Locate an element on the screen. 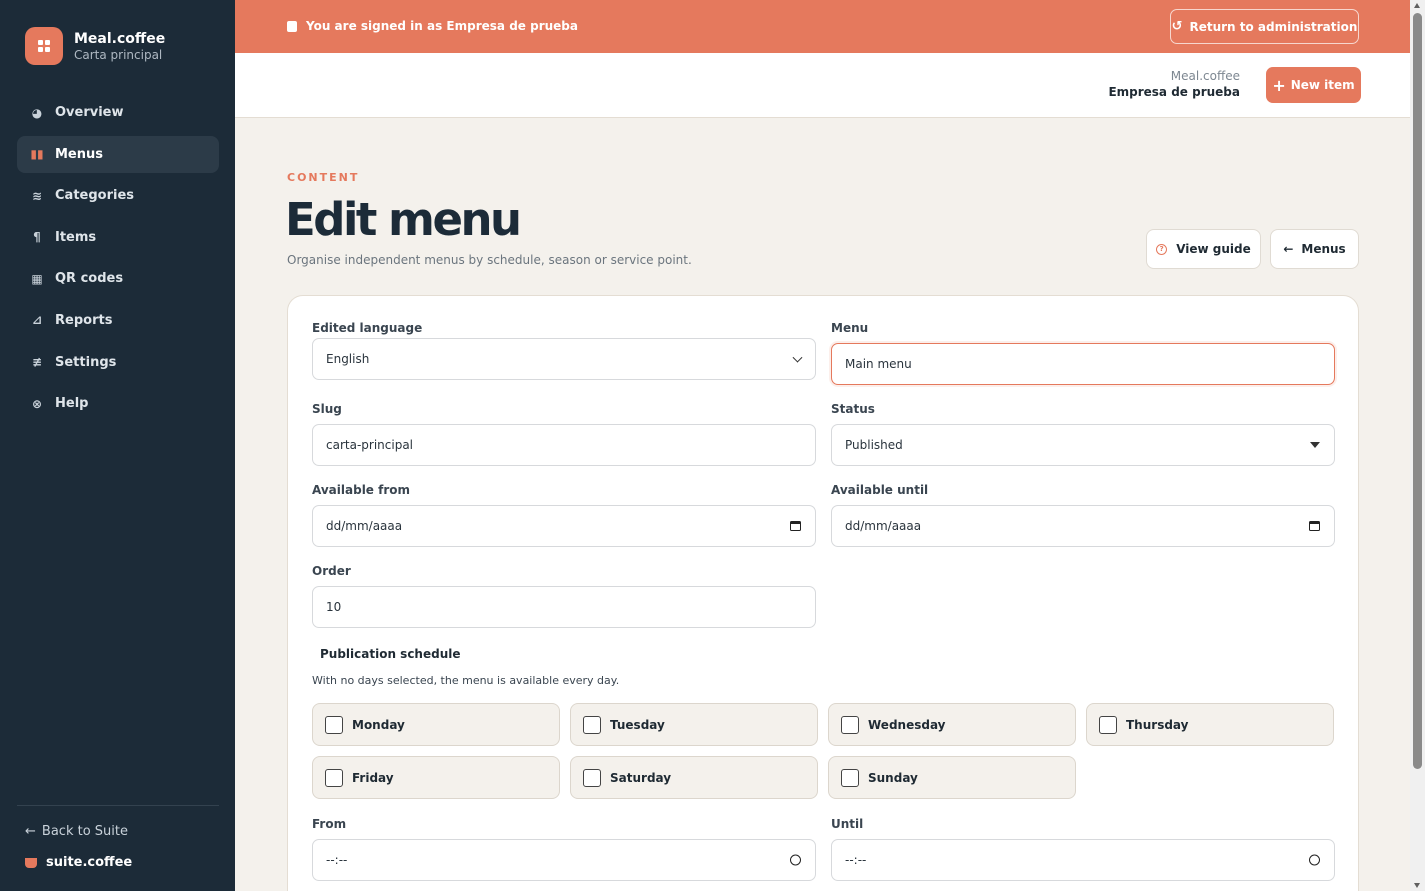 This screenshot has width=1425, height=891. menus-label: Menus is located at coordinates (1323, 249).